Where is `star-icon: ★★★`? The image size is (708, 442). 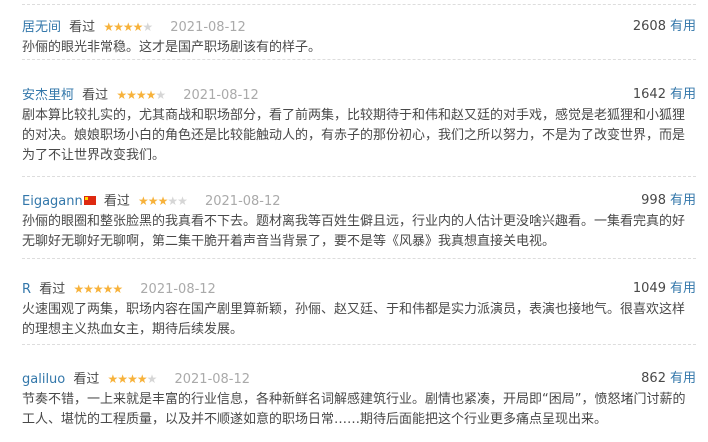 star-icon: ★★★ is located at coordinates (153, 201).